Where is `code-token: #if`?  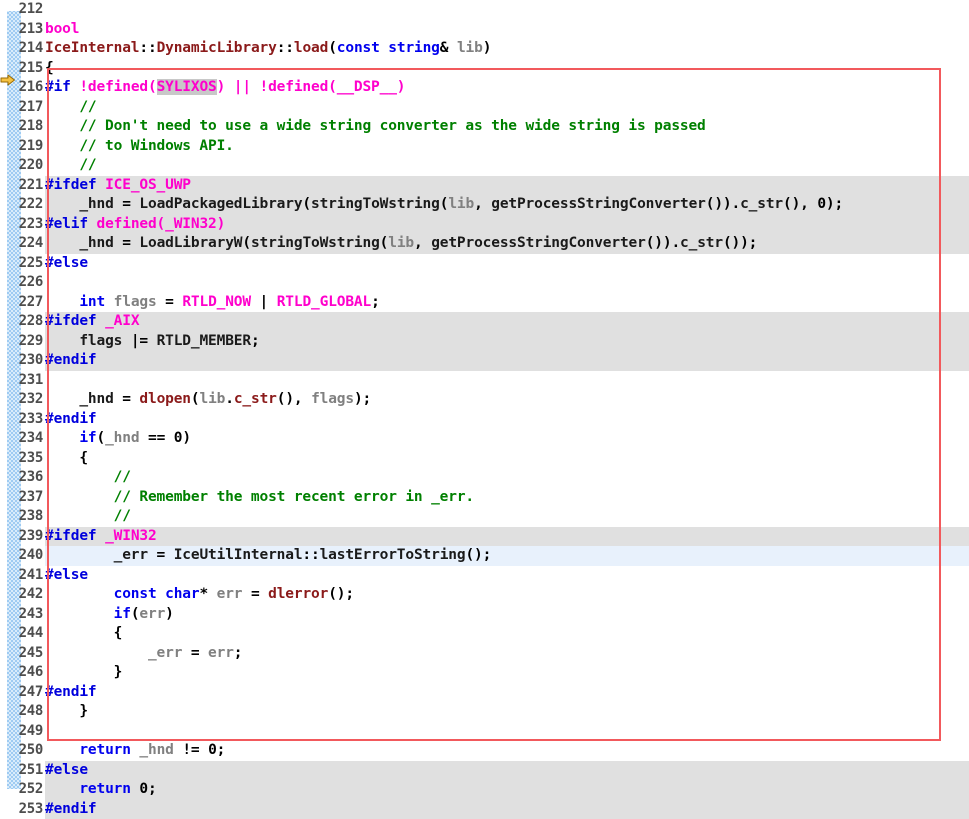 code-token: #if is located at coordinates (58, 87).